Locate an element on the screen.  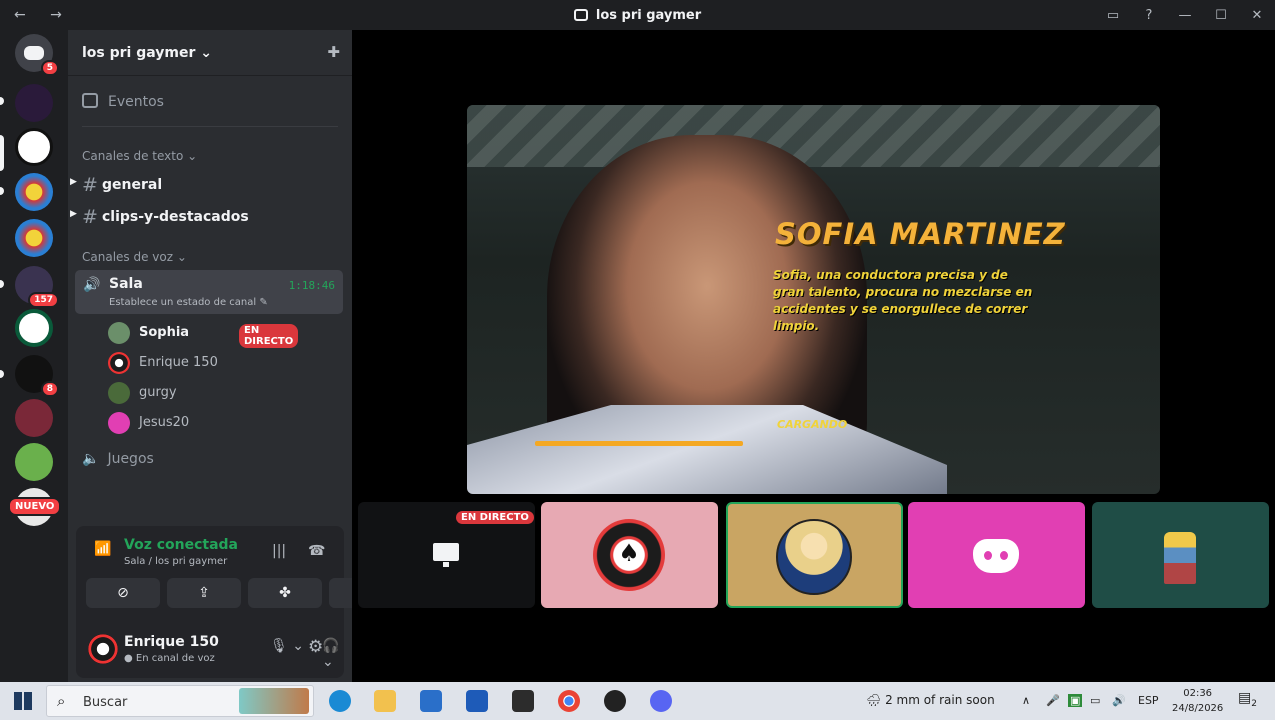
channel-status: Establece un estado de canal ✎ is located at coordinates (188, 302).